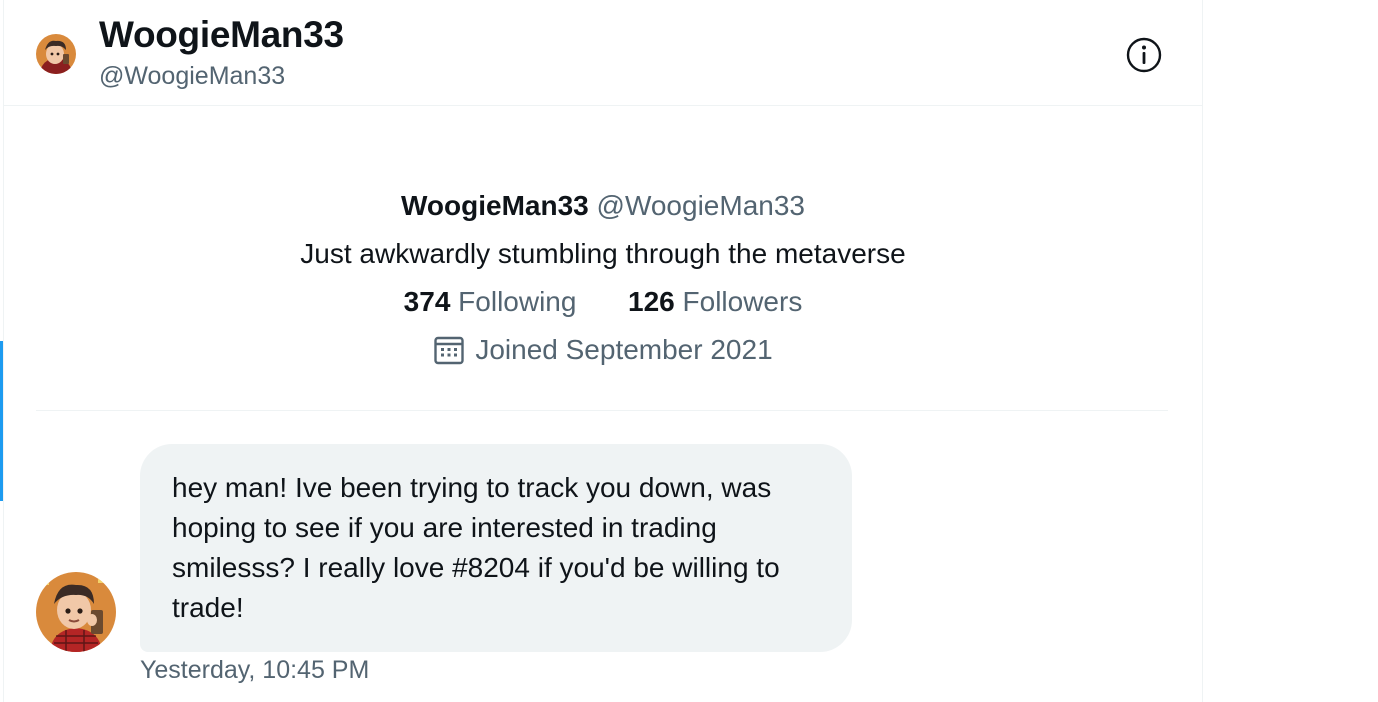 The image size is (1378, 702). I want to click on avatar, so click(56, 54).